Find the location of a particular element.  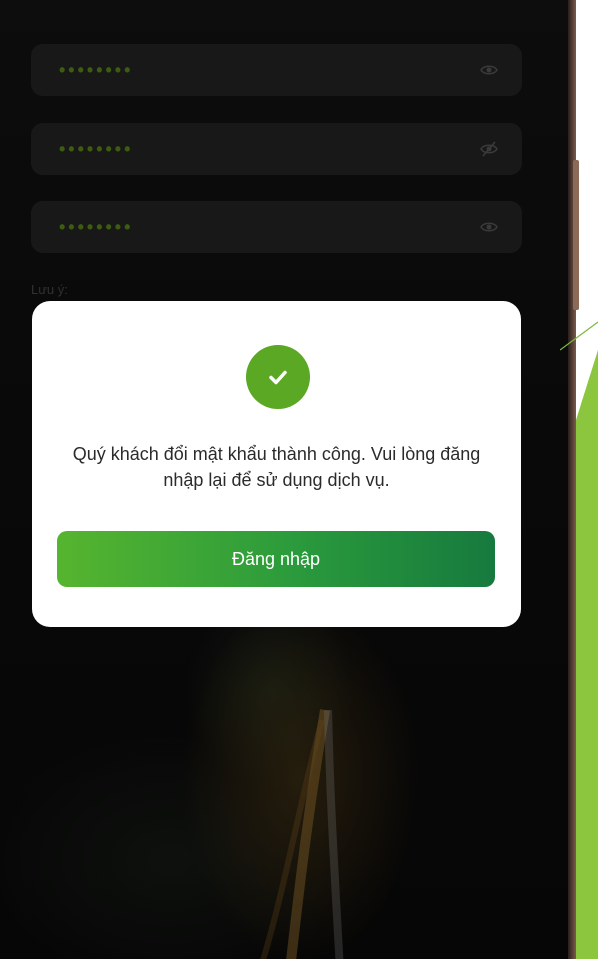

check-circle-icon is located at coordinates (278, 377).